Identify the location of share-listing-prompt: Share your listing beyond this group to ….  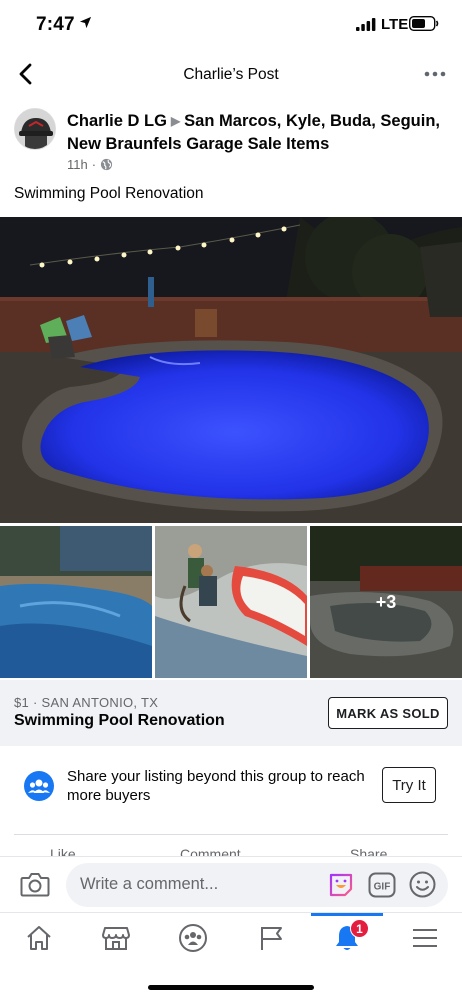
(231, 787).